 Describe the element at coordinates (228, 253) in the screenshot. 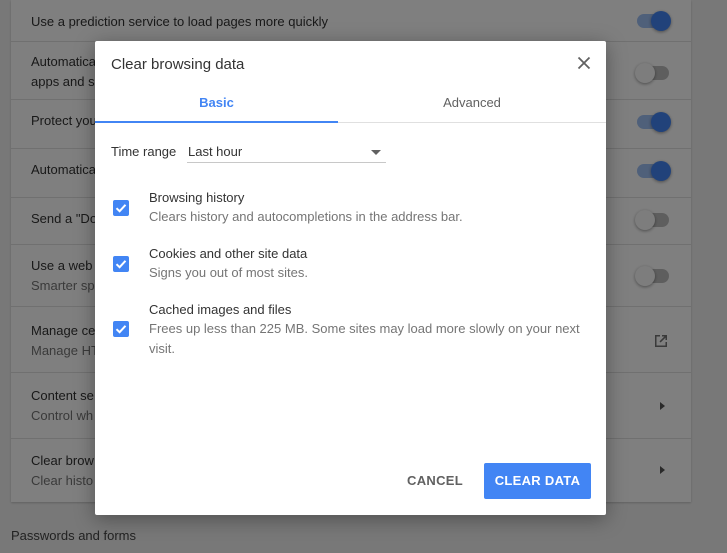

I see `option-title: Cookies and other site data` at that location.